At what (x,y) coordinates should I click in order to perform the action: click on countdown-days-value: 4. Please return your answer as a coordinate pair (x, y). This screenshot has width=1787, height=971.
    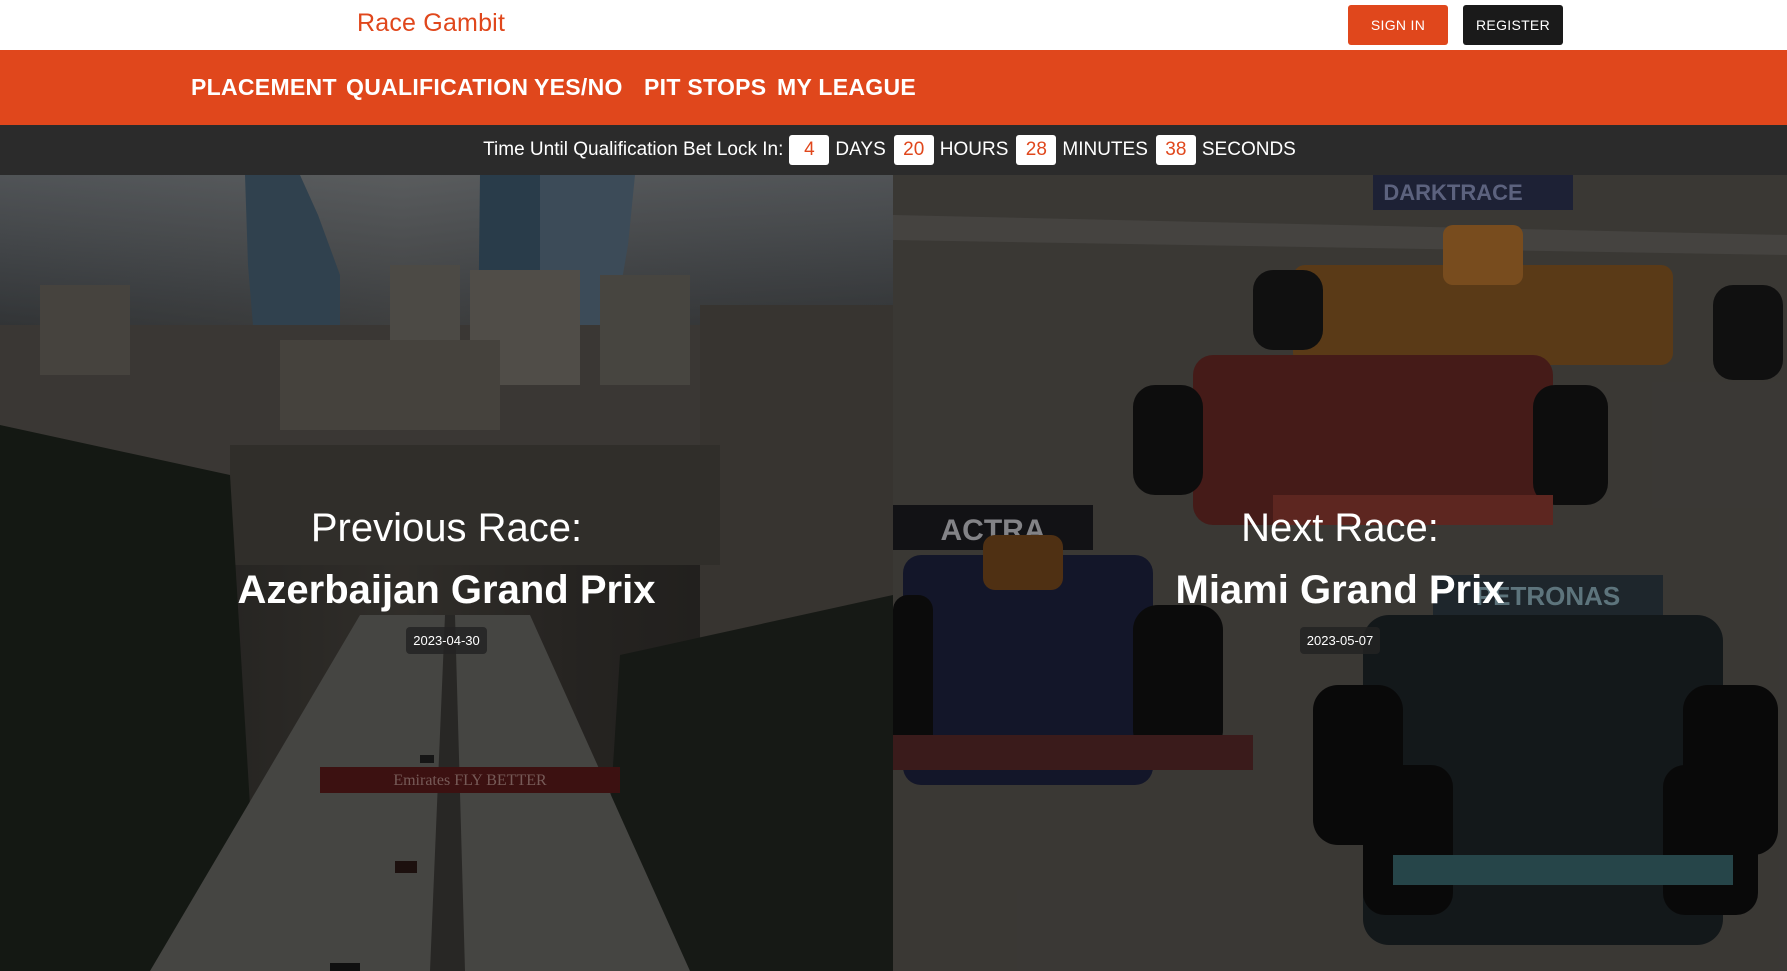
    Looking at the image, I should click on (809, 150).